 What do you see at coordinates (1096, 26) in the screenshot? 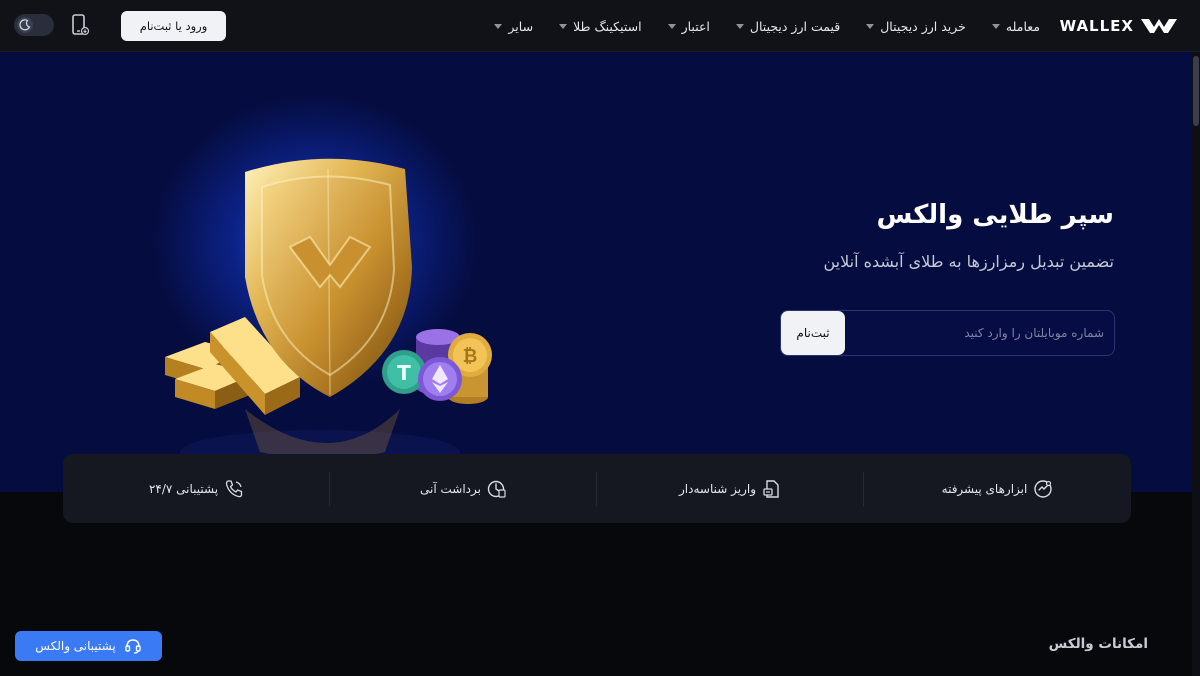
I see `logo-text: WALLEX` at bounding box center [1096, 26].